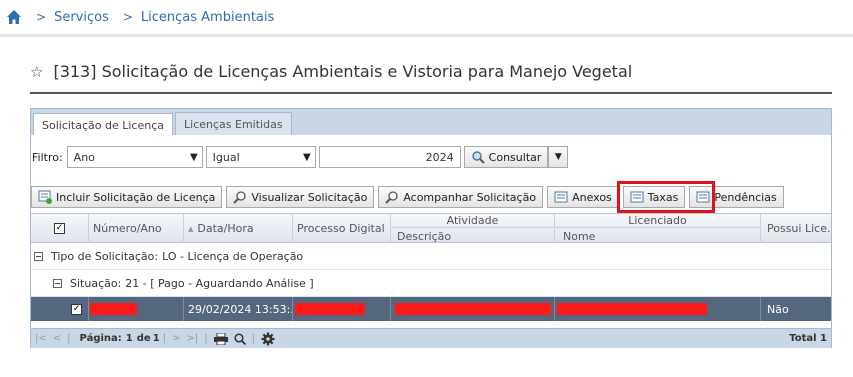 The image size is (853, 377). Describe the element at coordinates (426, 17) in the screenshot. I see `breadcrumb: > Serviços > Licenças Ambientais` at that location.